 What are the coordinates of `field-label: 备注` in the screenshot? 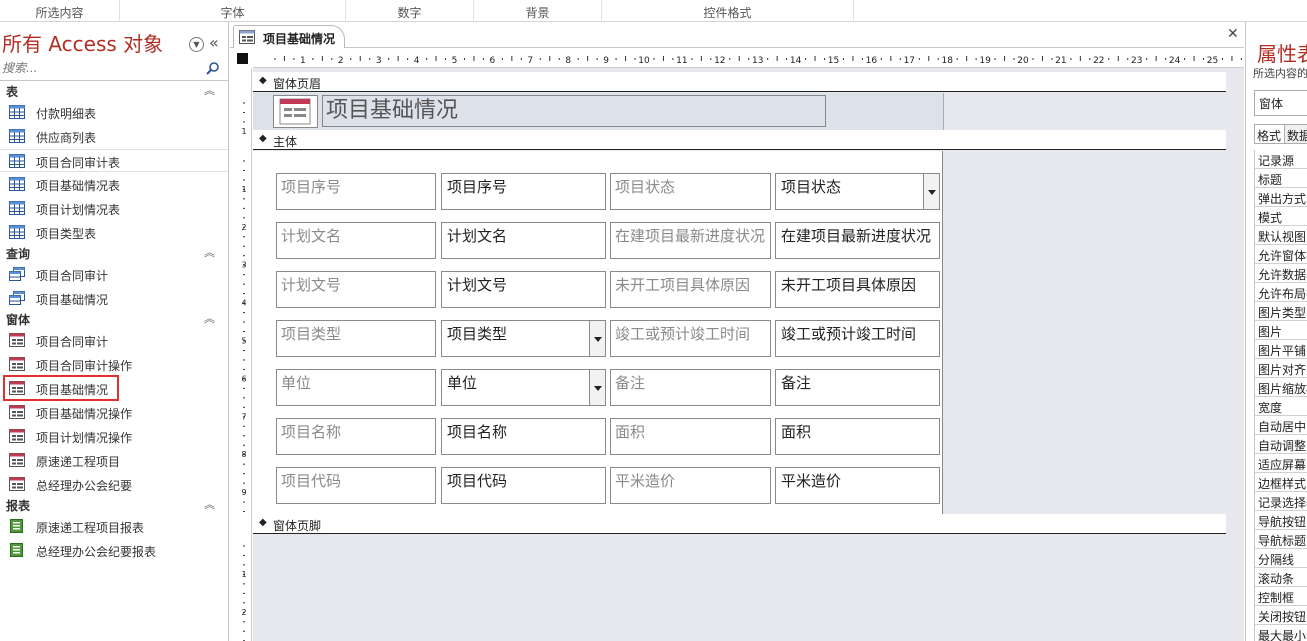 It's located at (690, 387).